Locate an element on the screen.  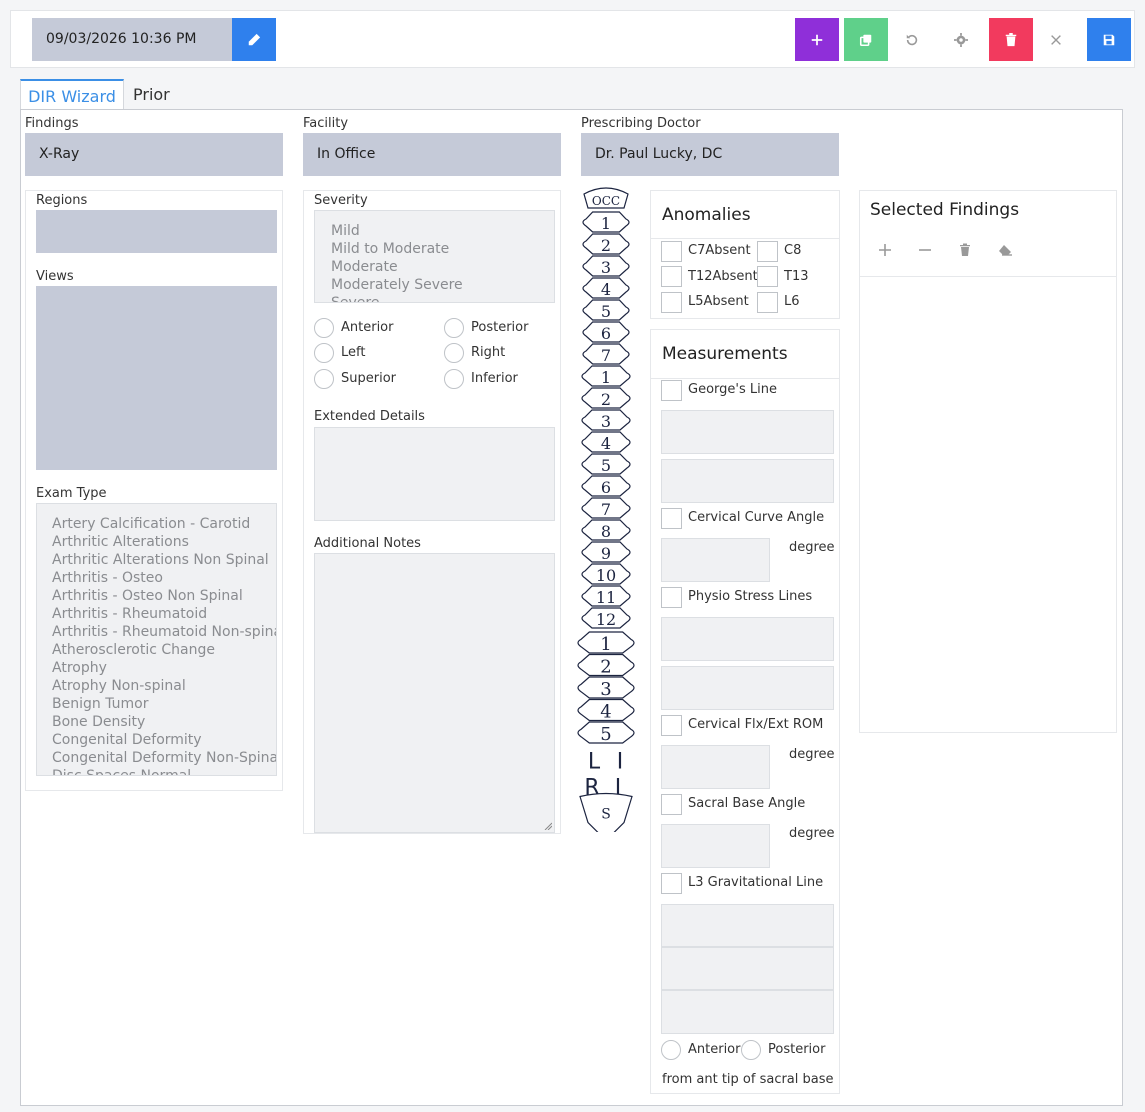
clear-findings-button is located at coordinates (1006, 251).